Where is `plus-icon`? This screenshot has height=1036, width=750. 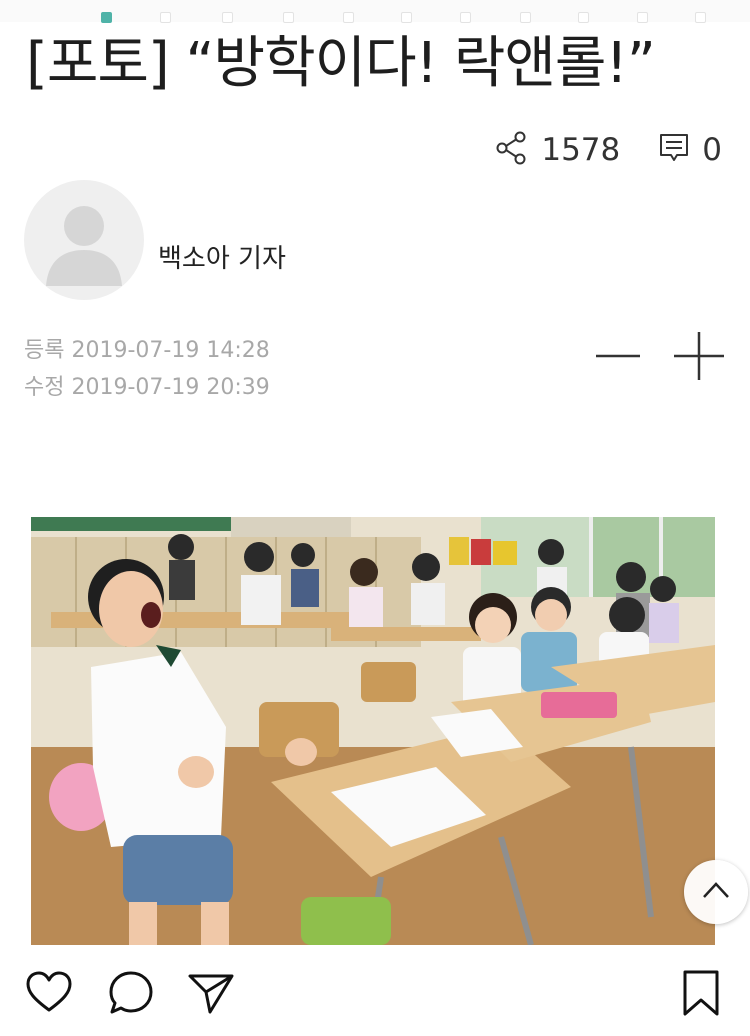 plus-icon is located at coordinates (699, 358).